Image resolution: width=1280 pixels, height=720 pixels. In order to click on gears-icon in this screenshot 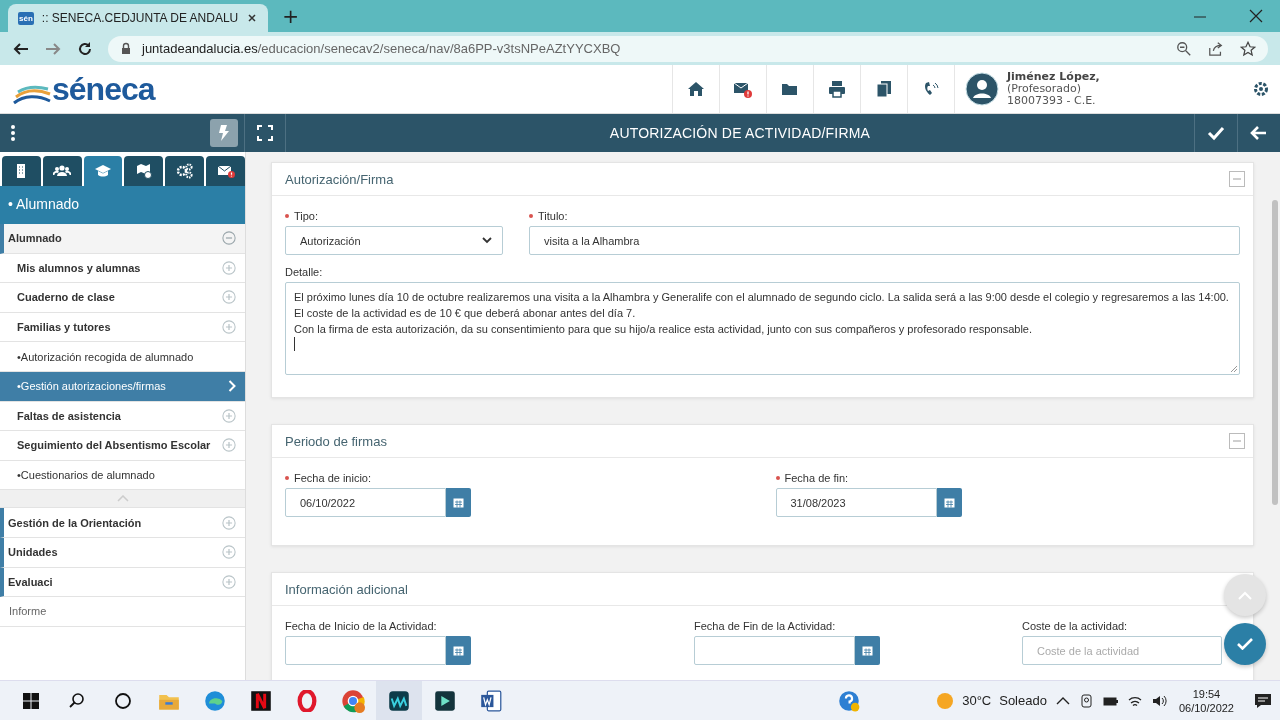, I will do `click(184, 171)`.